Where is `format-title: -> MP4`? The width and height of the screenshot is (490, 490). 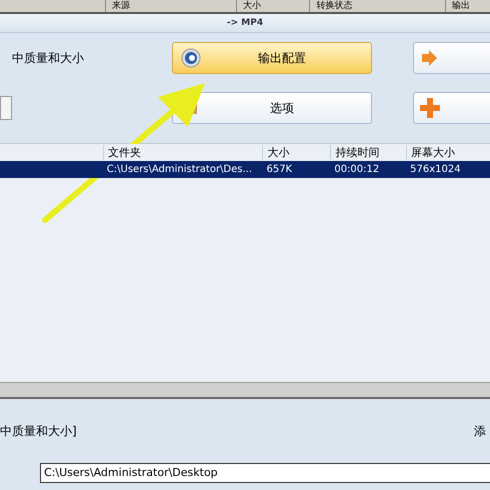
format-title: -> MP4 is located at coordinates (245, 23).